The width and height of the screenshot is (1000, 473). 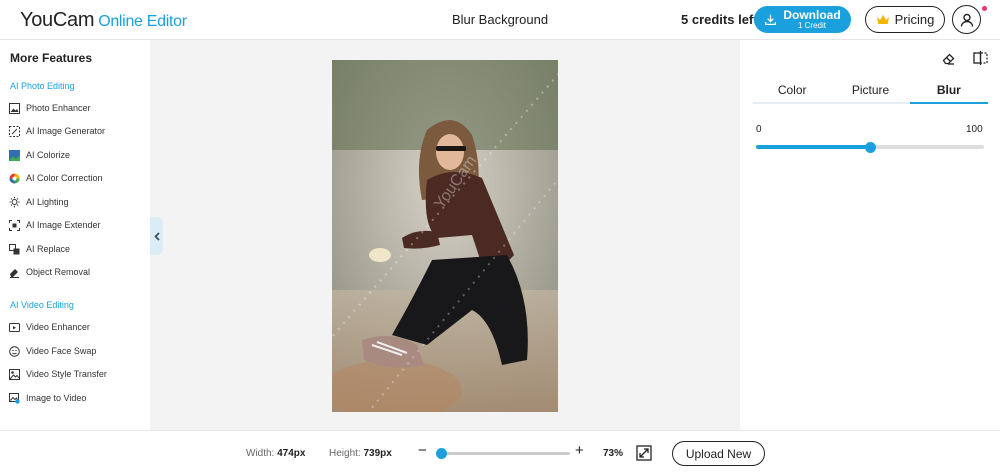 I want to click on fit-screen-button, so click(x=644, y=453).